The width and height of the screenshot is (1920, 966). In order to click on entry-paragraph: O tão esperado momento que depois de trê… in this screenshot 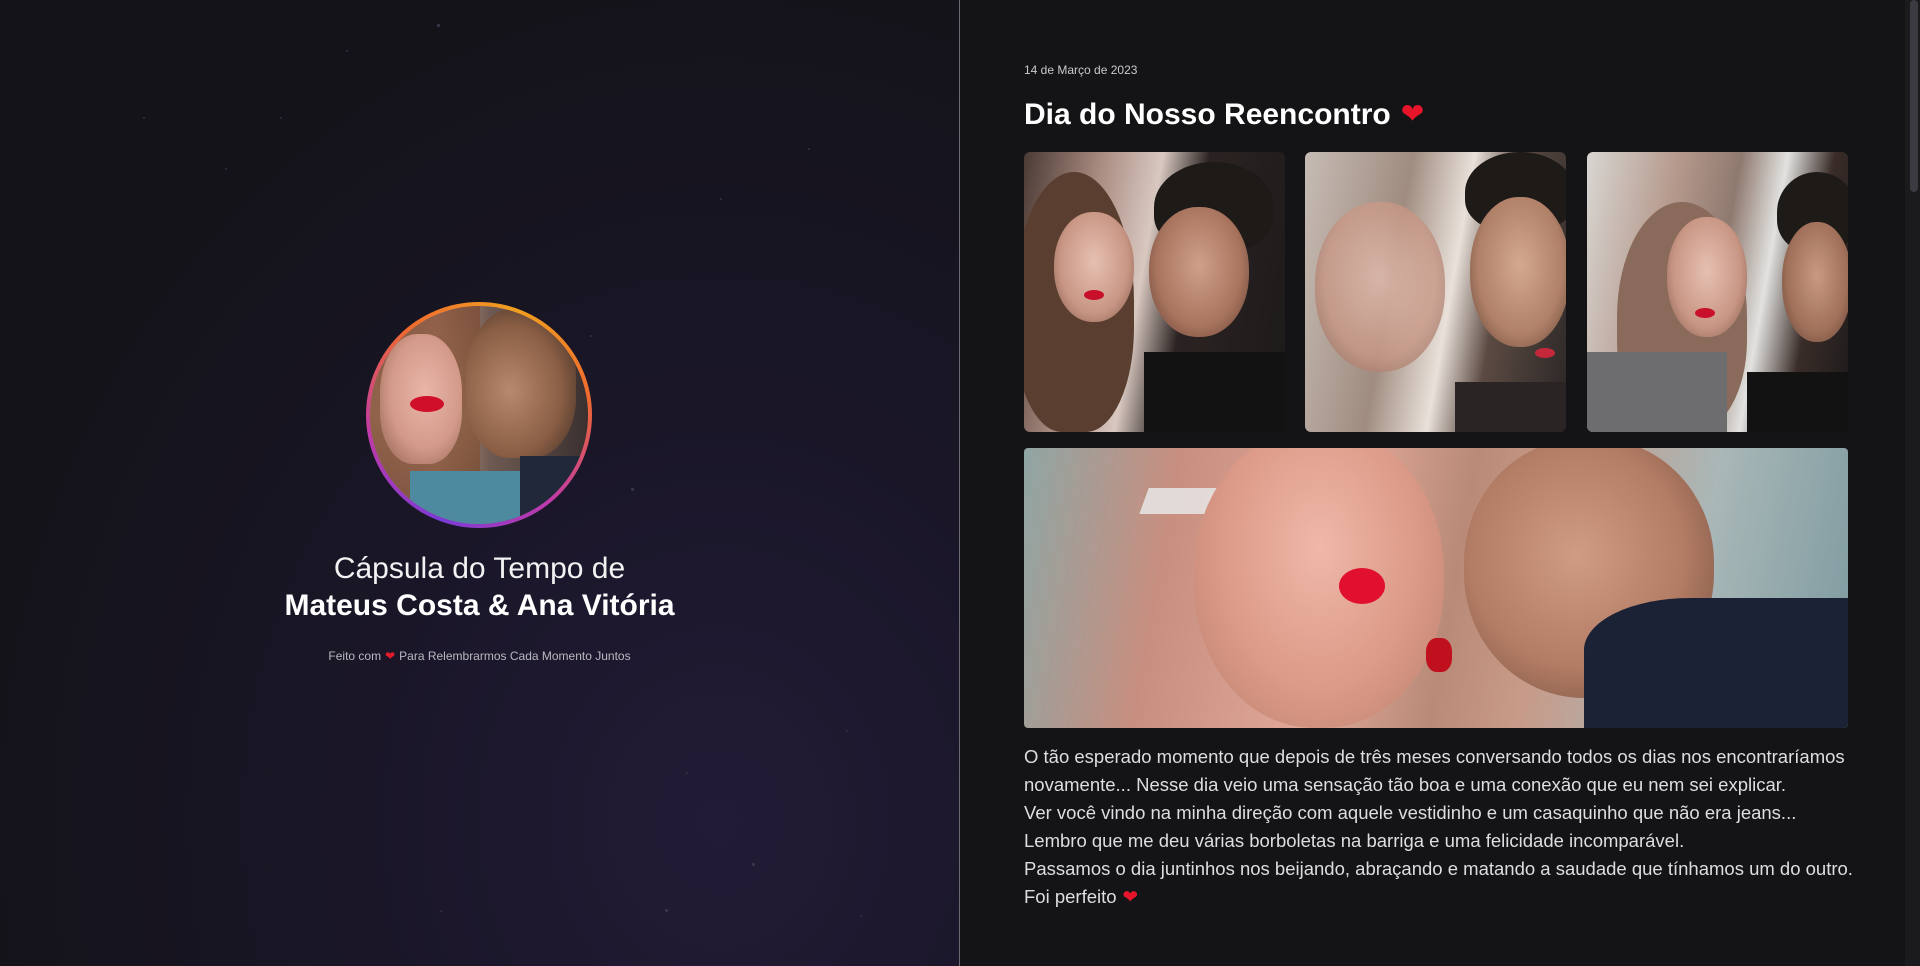, I will do `click(1434, 770)`.